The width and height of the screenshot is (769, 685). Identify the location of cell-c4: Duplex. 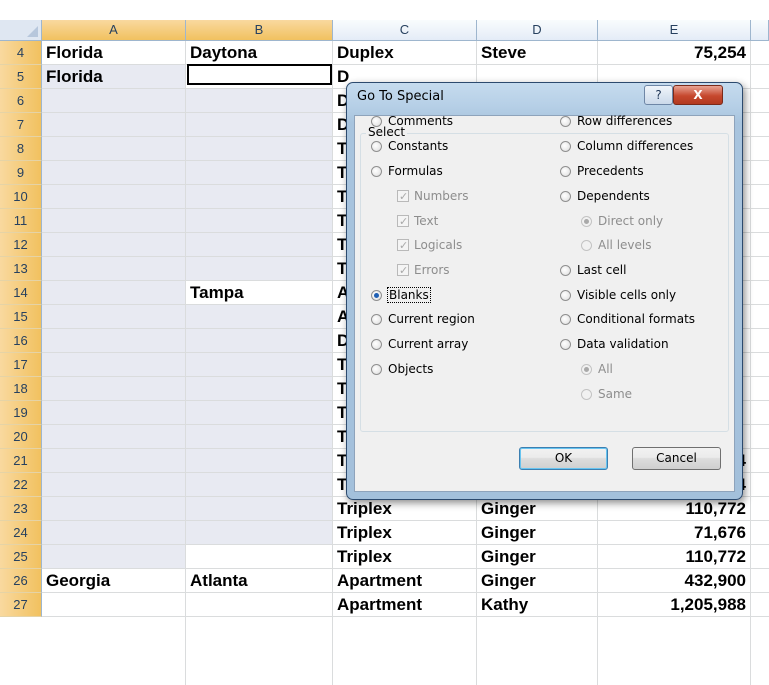
(404, 53).